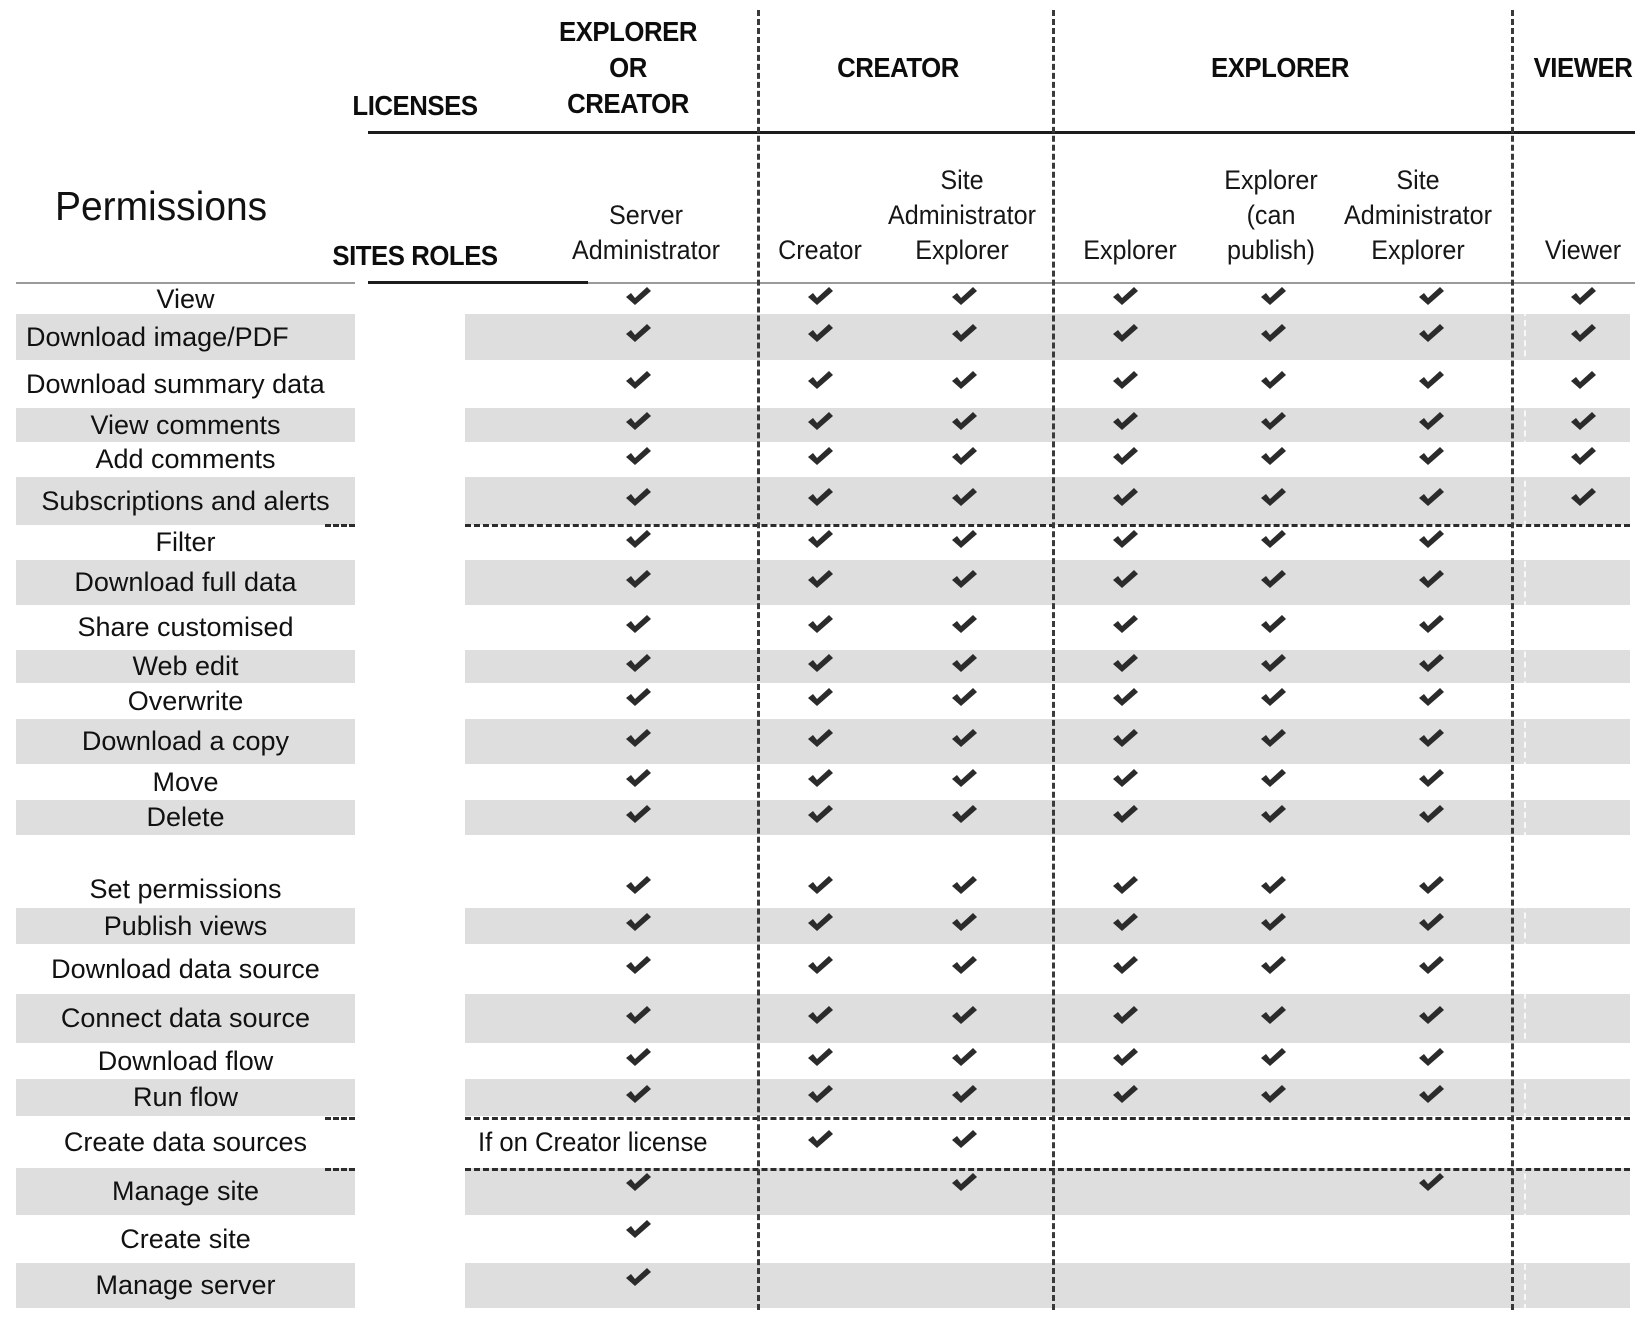 The image size is (1650, 1330). I want to click on permission-label: Manage site, so click(185, 1191).